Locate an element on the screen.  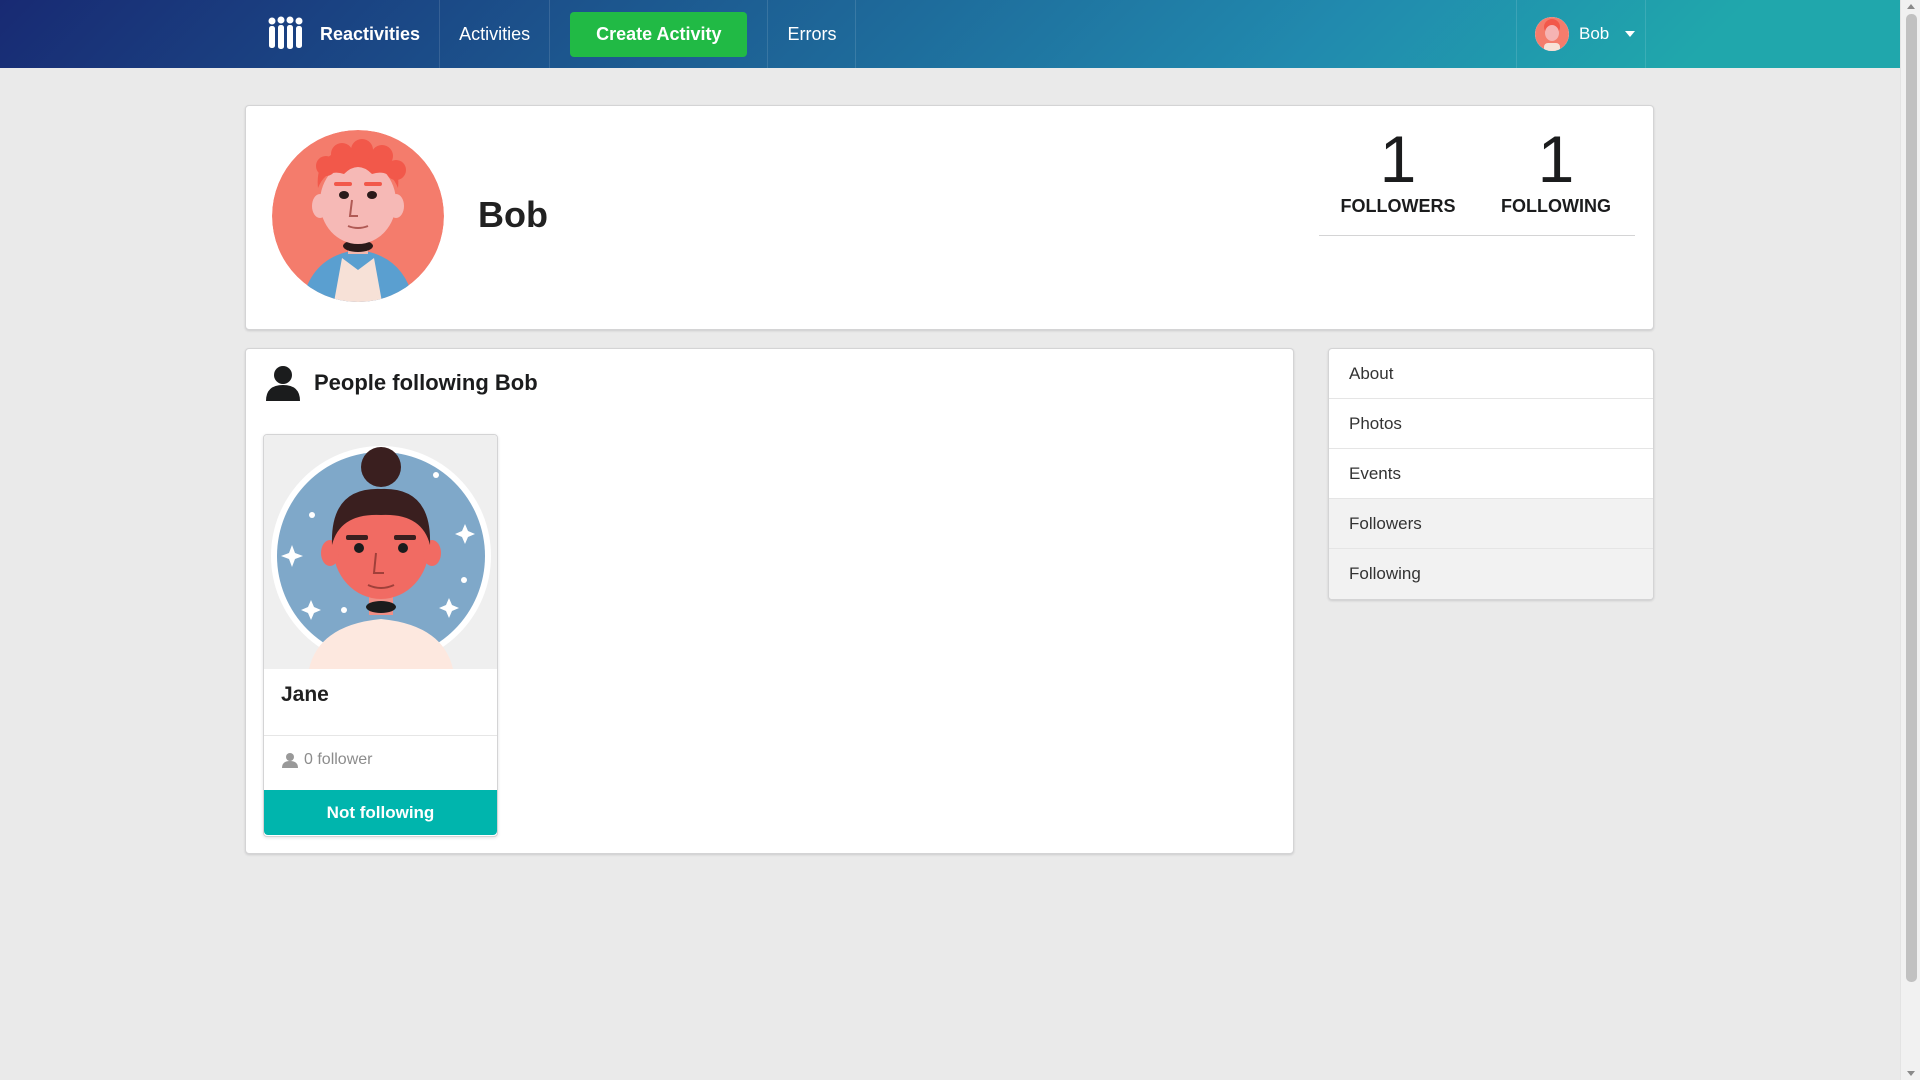
menu-item-followers: Followers is located at coordinates (1491, 524).